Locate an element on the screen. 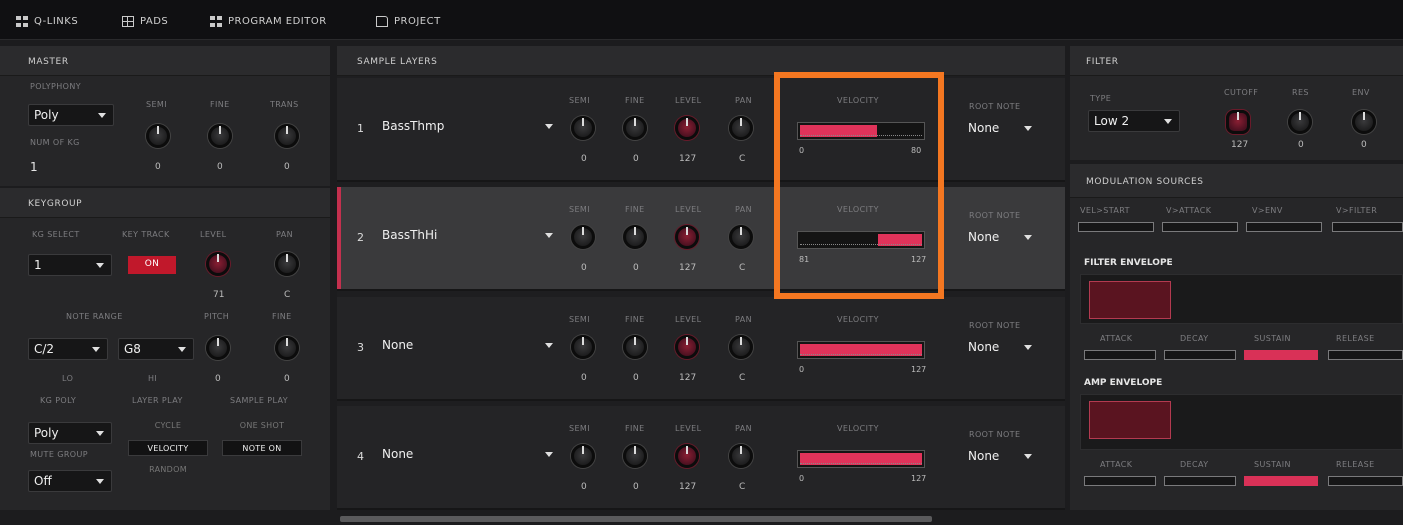  kg-pitch-knob is located at coordinates (218, 348).